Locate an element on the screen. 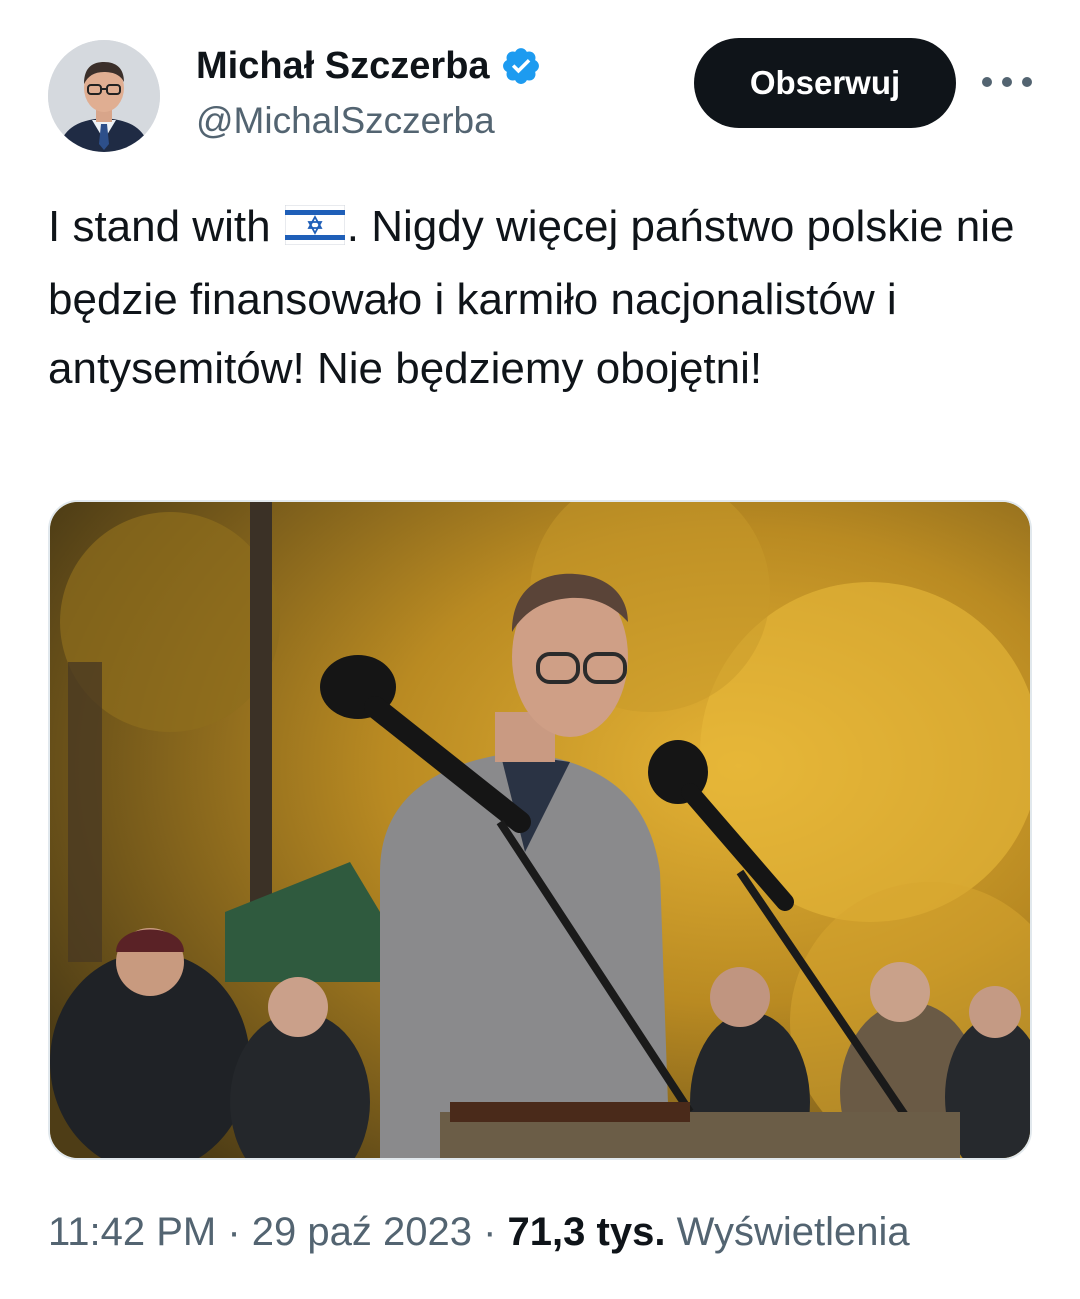 This screenshot has height=1299, width=1080. tweet-text-part1: I stand with is located at coordinates (165, 226).